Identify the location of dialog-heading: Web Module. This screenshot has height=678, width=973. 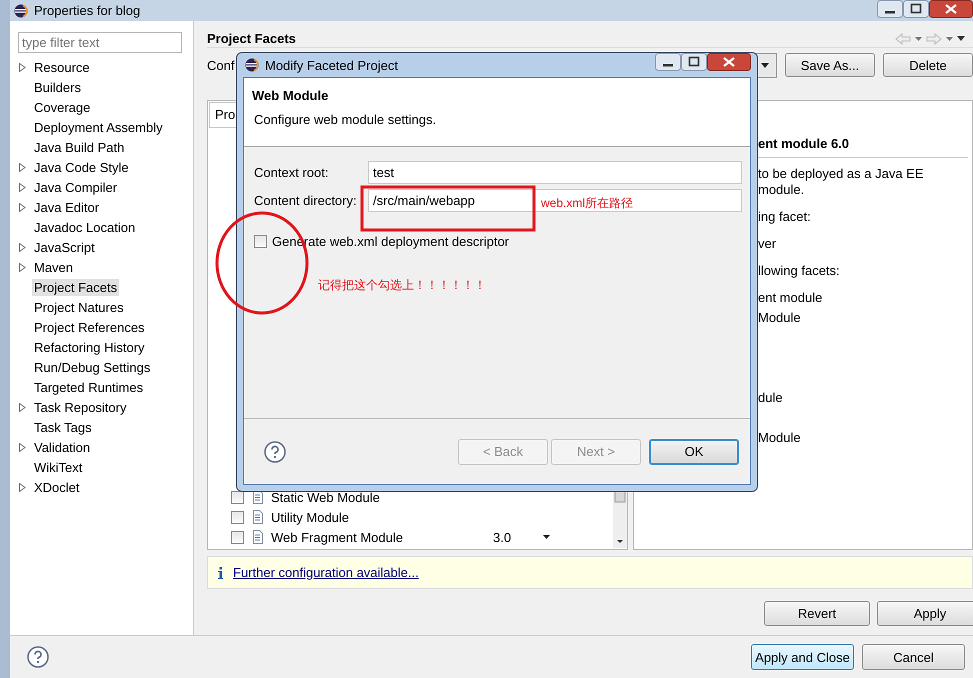
(291, 95).